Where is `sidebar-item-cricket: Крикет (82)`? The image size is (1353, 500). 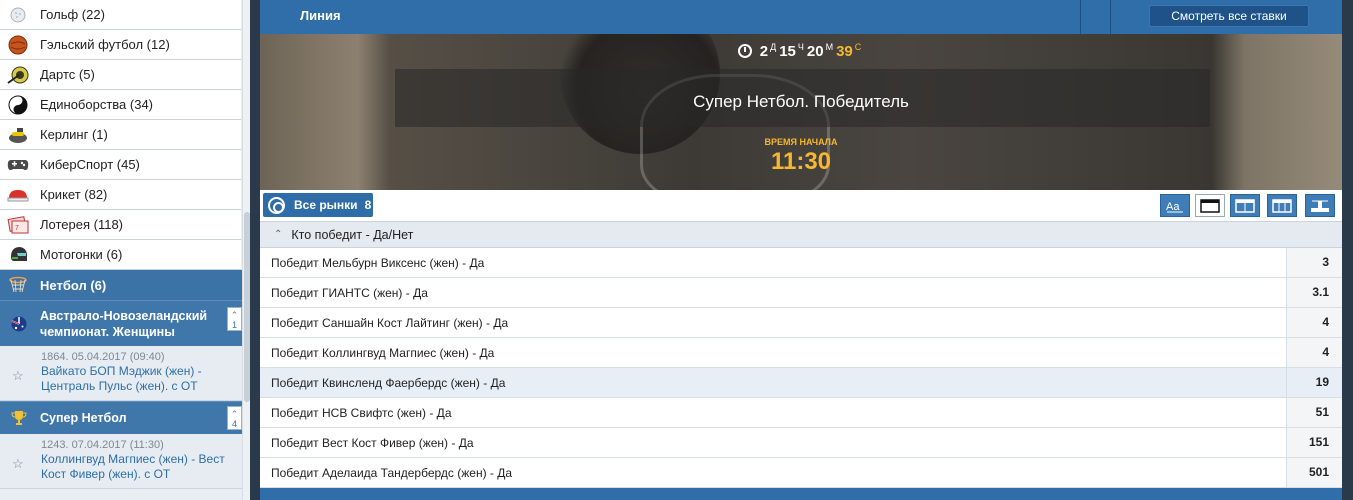 sidebar-item-cricket: Крикет (82) is located at coordinates (120, 195).